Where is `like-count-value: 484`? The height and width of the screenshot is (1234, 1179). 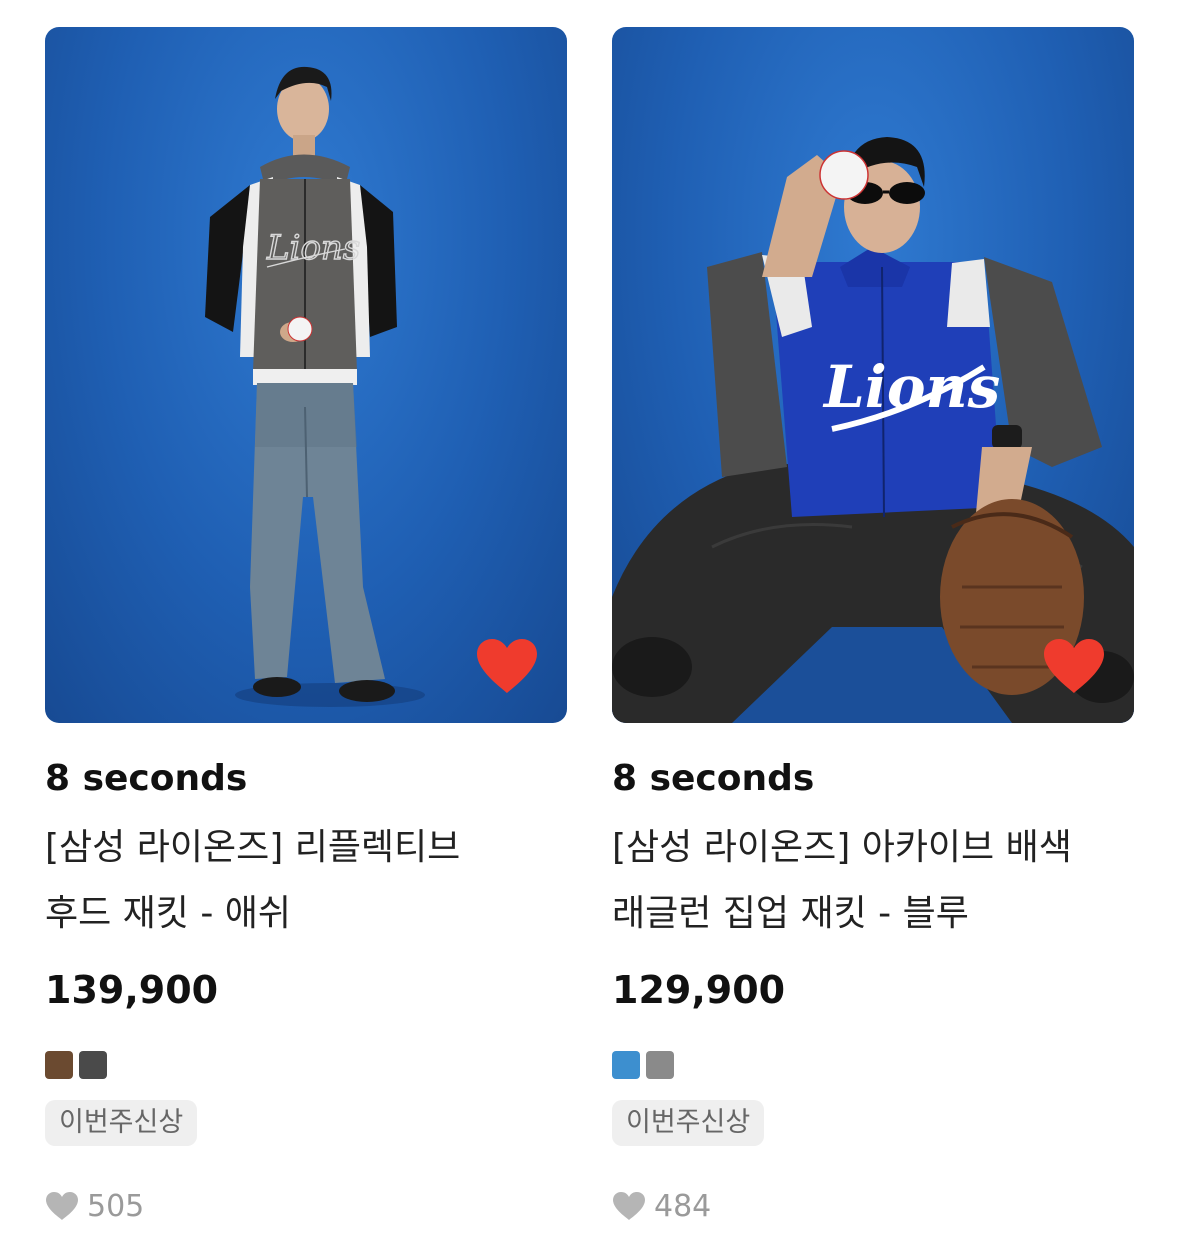
like-count-value: 484 is located at coordinates (683, 1206).